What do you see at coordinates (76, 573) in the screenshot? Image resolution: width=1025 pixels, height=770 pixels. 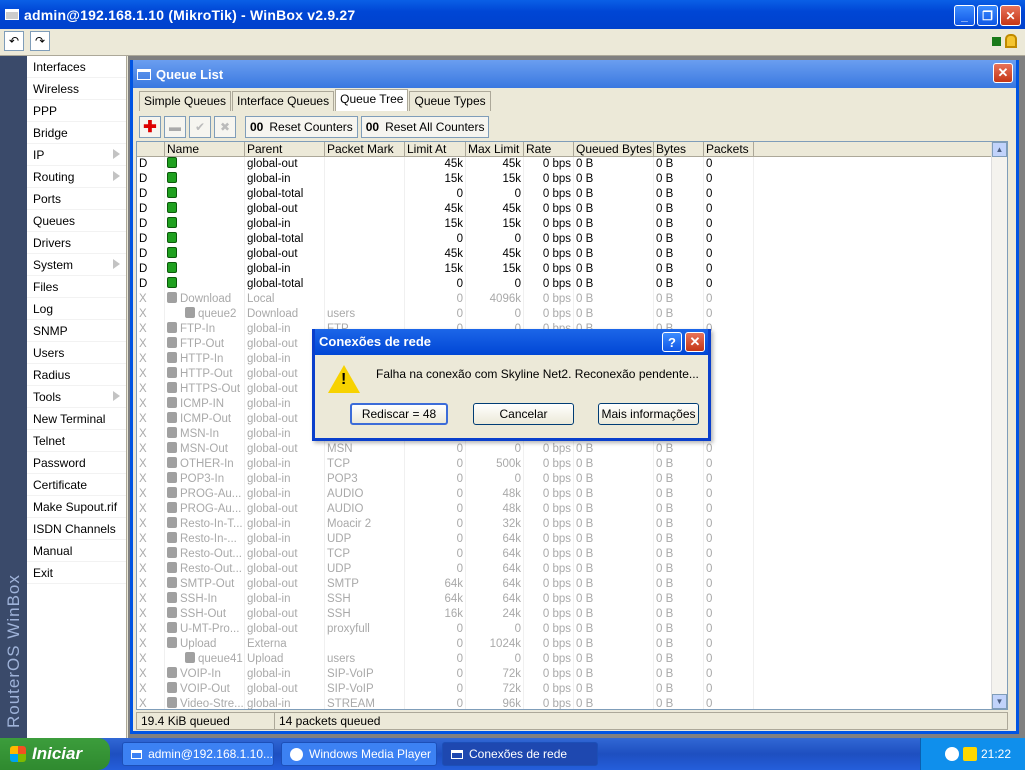 I see `menu-item-exit: Exit` at bounding box center [76, 573].